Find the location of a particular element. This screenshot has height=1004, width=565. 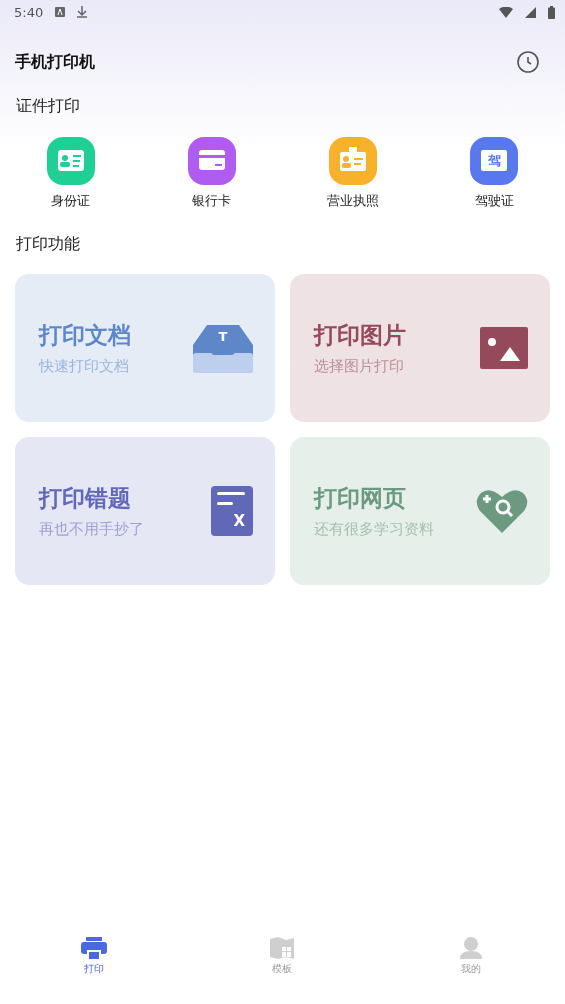

status-time: 5:40 is located at coordinates (29, 12).